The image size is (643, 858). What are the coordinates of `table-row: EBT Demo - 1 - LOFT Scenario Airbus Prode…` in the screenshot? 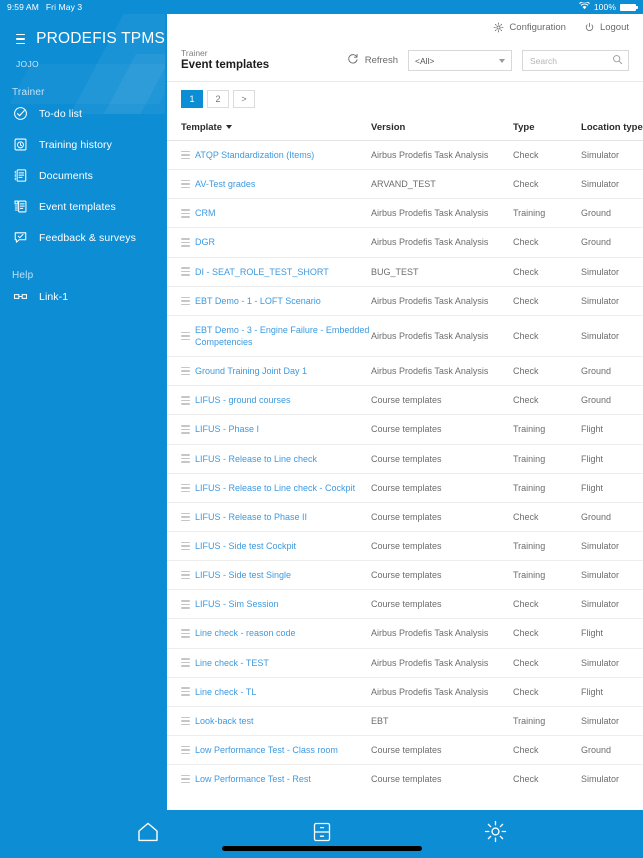 It's located at (405, 301).